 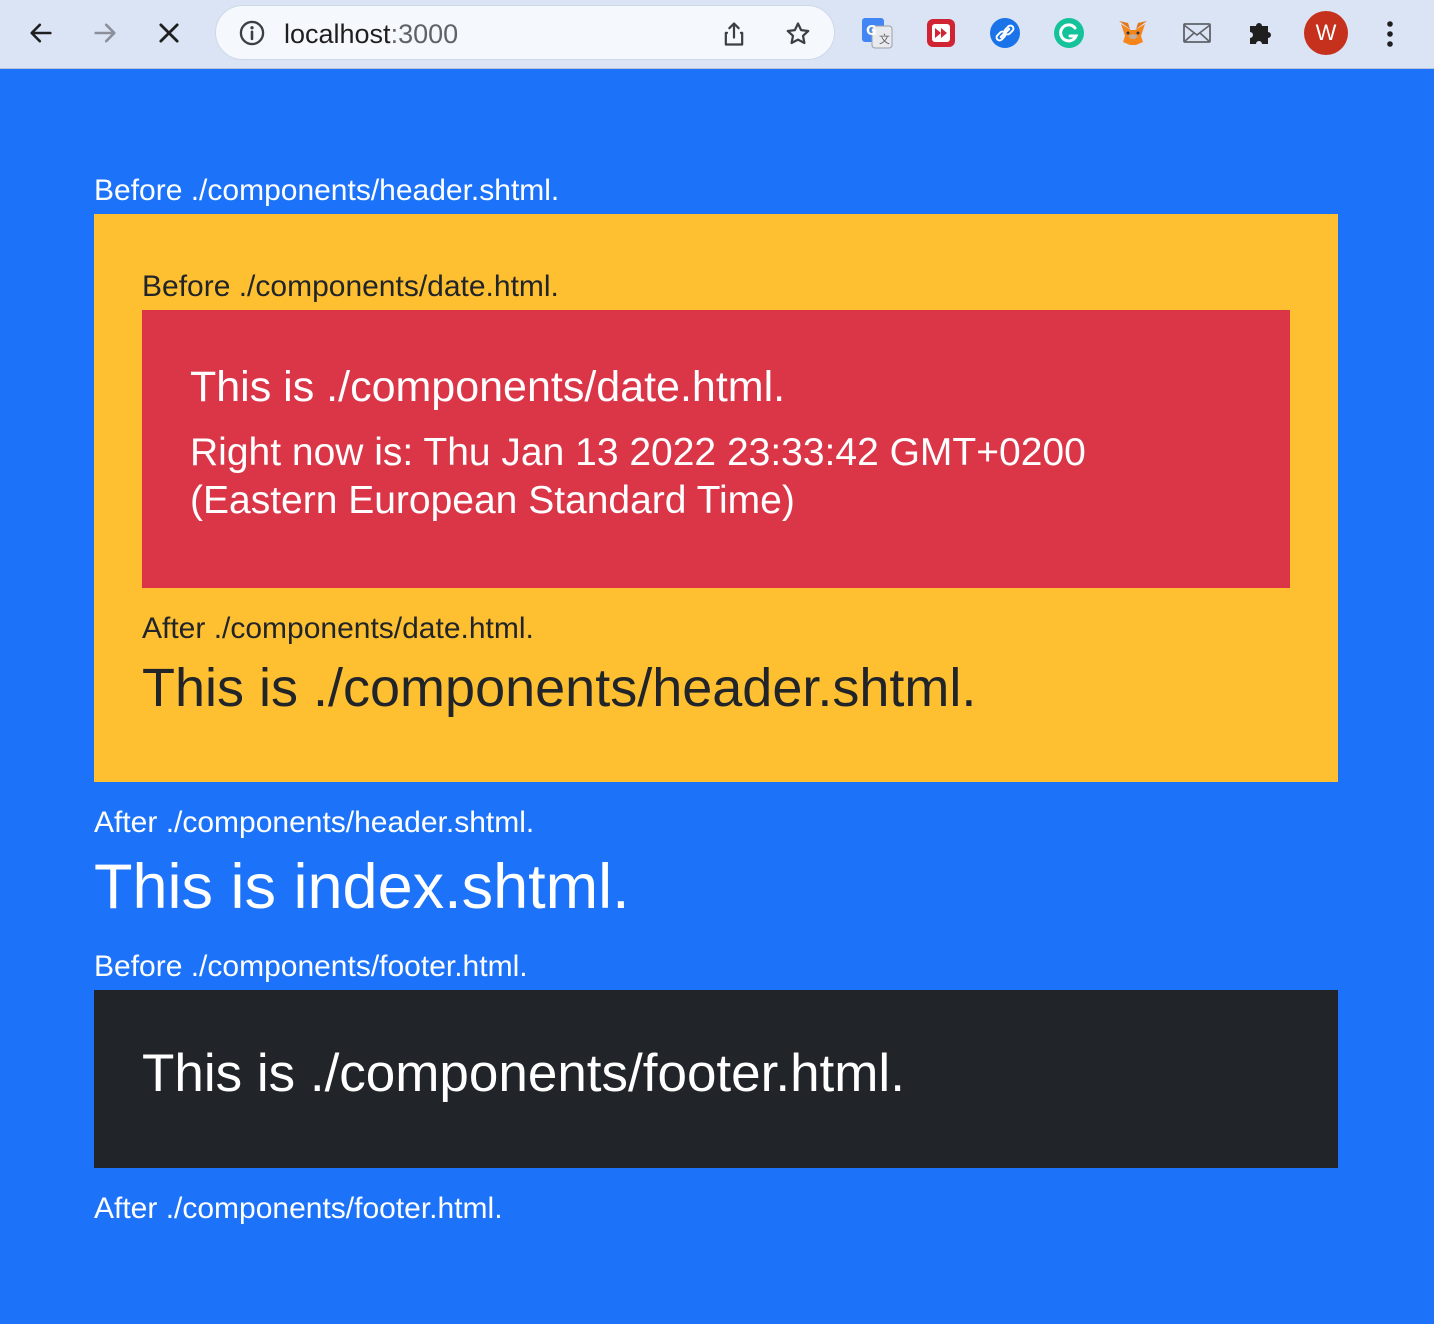 I want to click on share-icon, so click(x=734, y=34).